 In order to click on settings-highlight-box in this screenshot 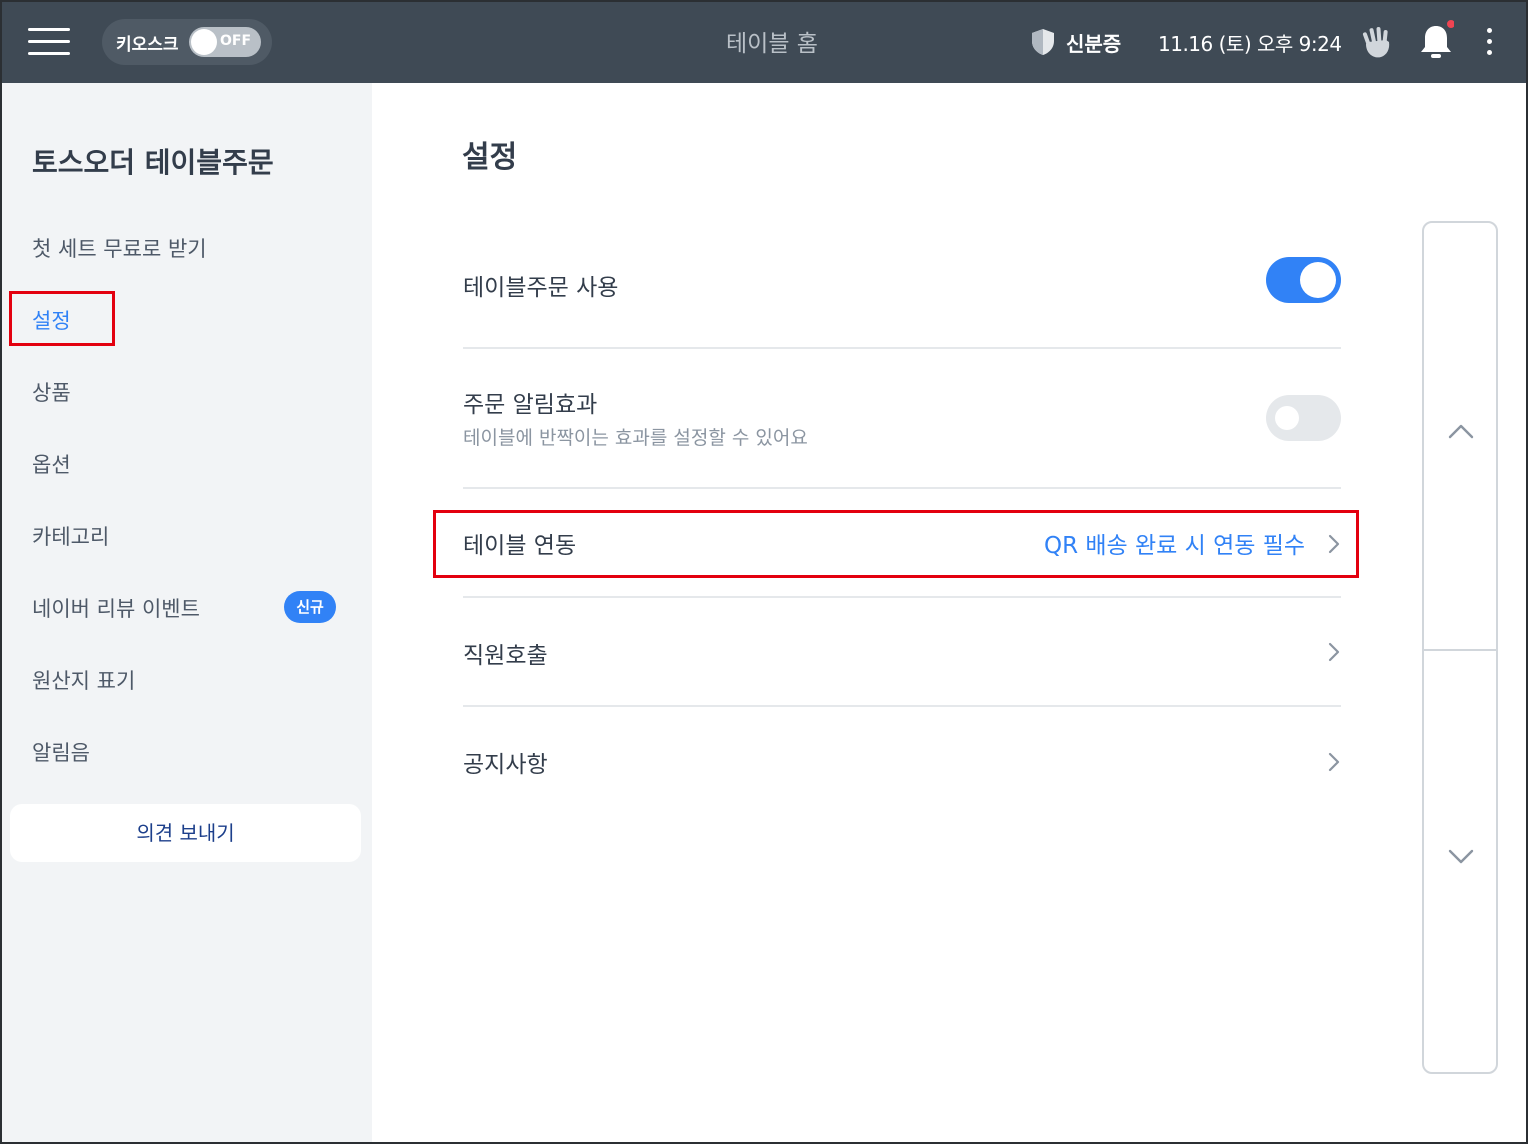, I will do `click(62, 318)`.